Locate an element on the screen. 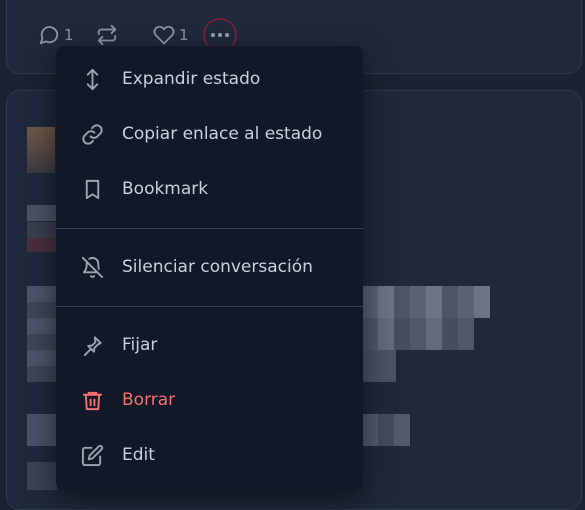  menu-item-bookmark: Bookmark is located at coordinates (209, 189).